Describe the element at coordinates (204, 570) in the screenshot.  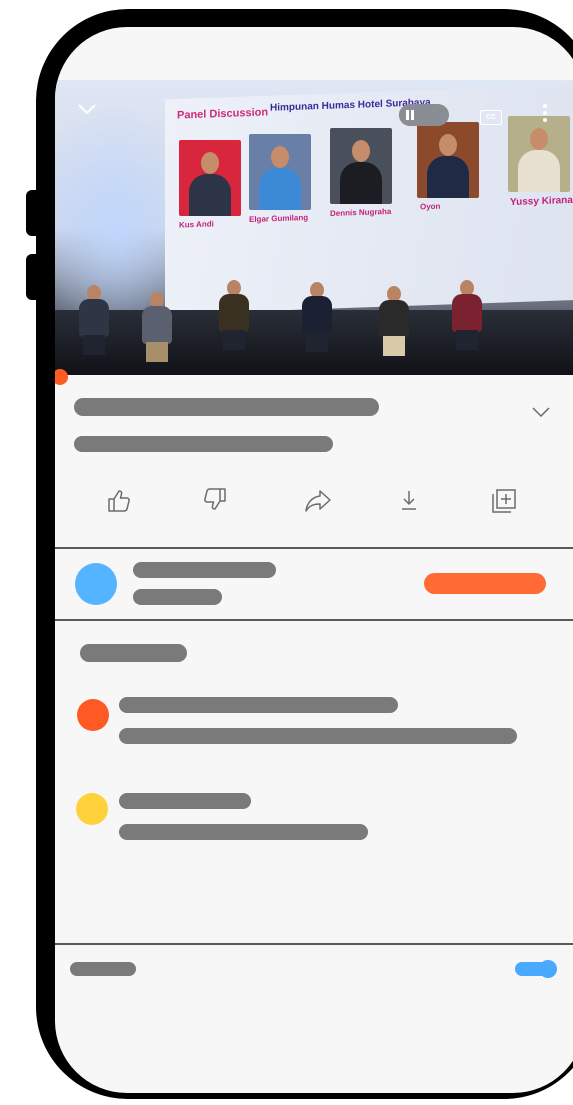
I see `channel-name-placeholder` at that location.